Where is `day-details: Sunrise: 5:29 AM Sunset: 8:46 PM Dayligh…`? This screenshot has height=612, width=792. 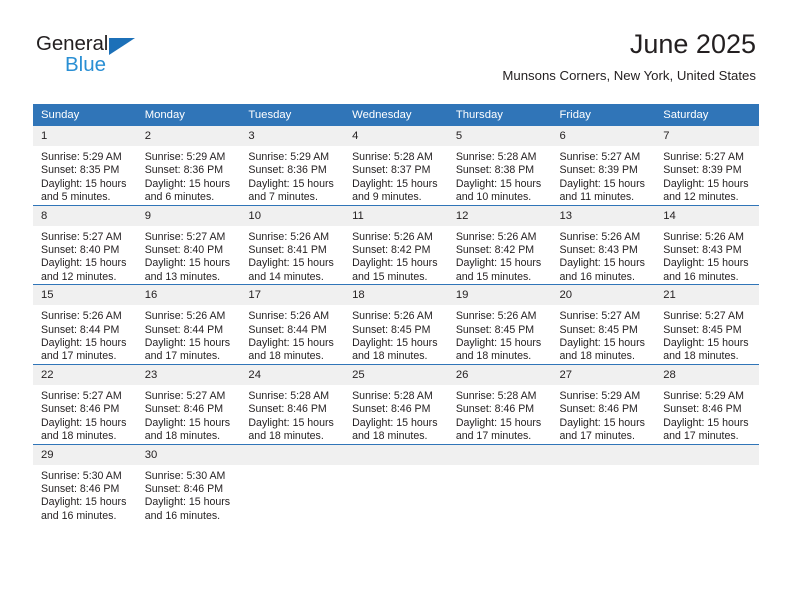 day-details: Sunrise: 5:29 AM Sunset: 8:46 PM Dayligh… is located at coordinates (604, 414).